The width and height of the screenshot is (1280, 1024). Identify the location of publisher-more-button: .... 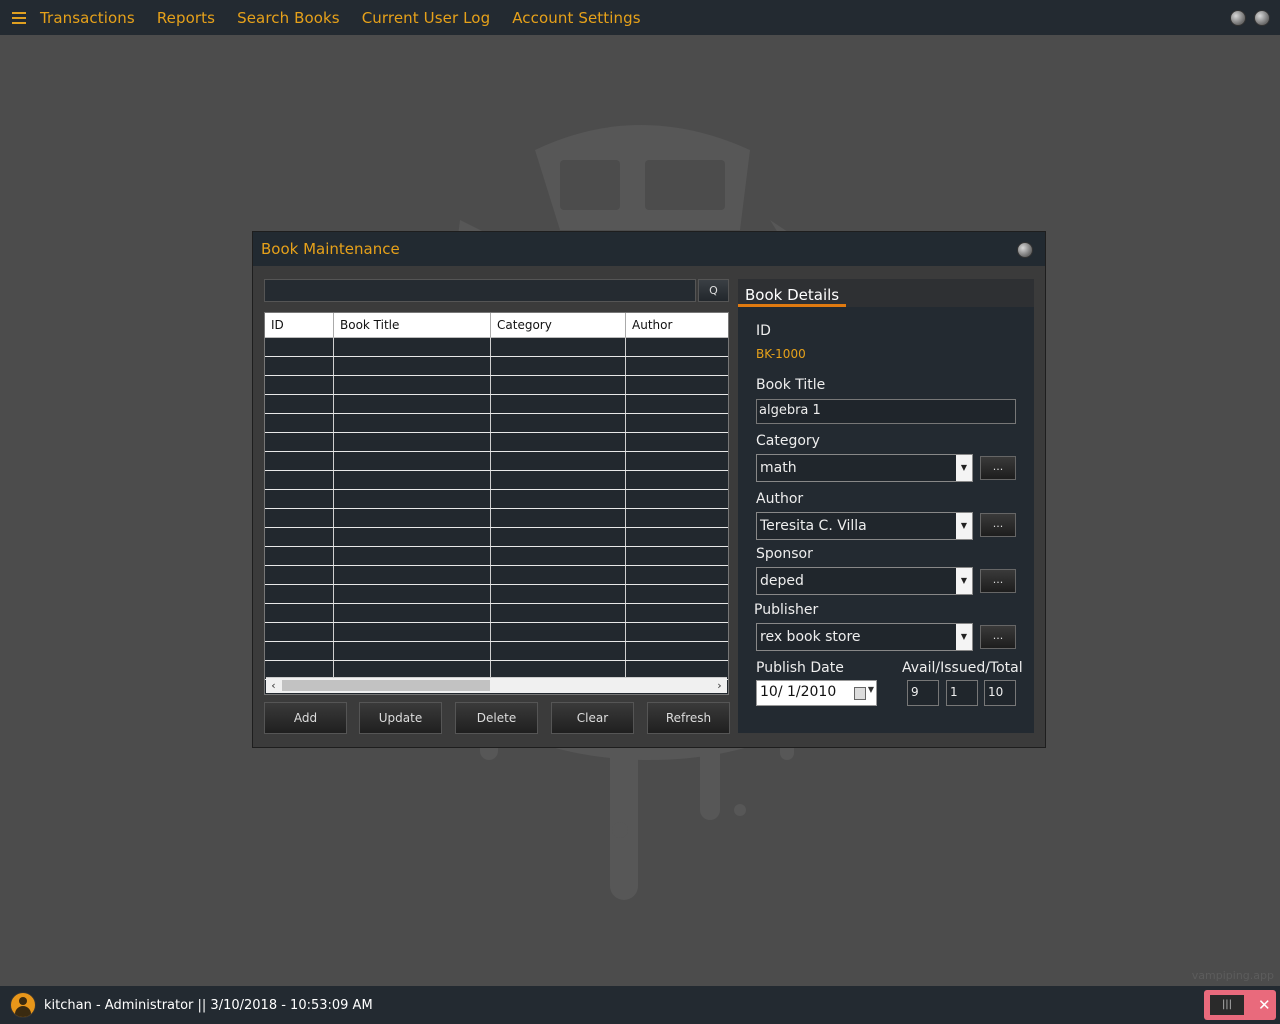
(998, 637).